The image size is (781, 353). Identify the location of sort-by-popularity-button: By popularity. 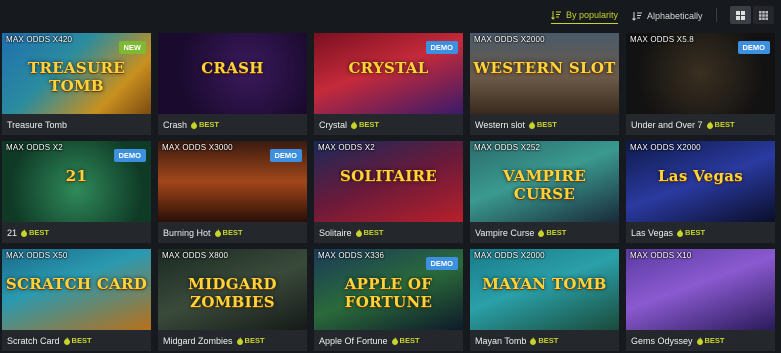
(585, 15).